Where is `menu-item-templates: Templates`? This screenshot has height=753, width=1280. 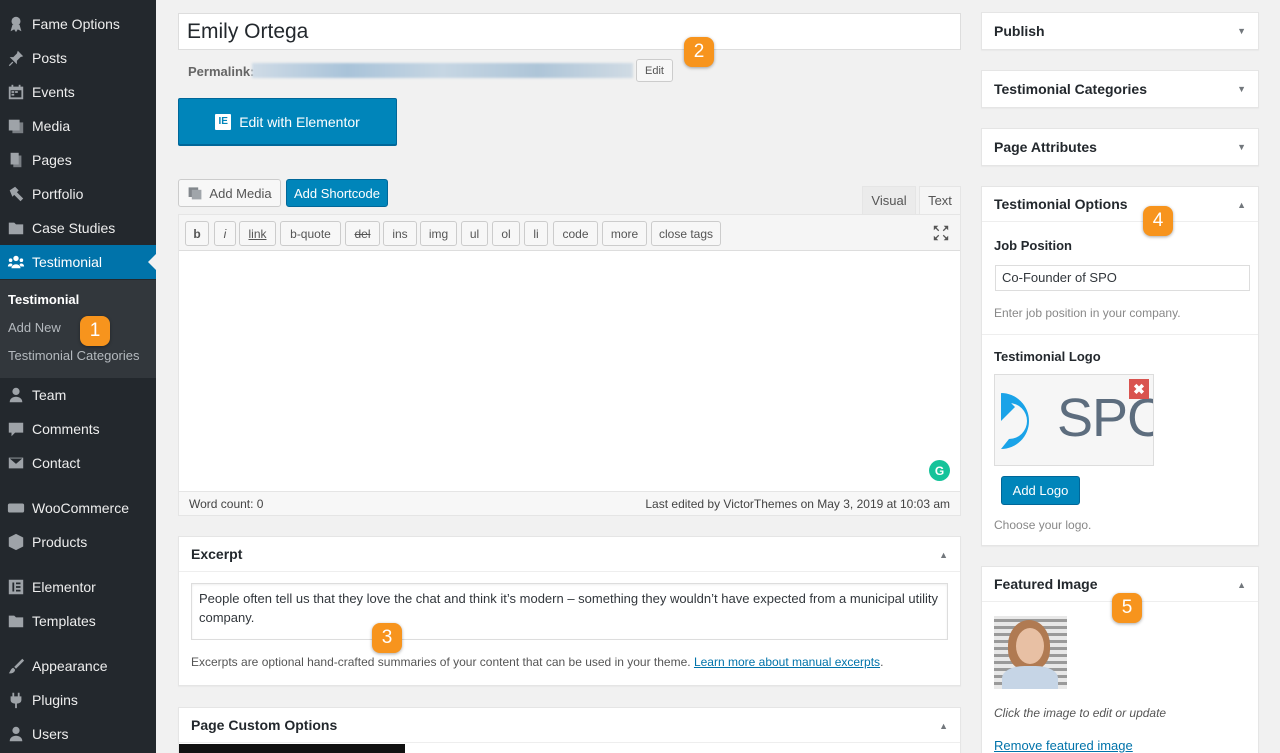
menu-item-templates: Templates is located at coordinates (78, 621).